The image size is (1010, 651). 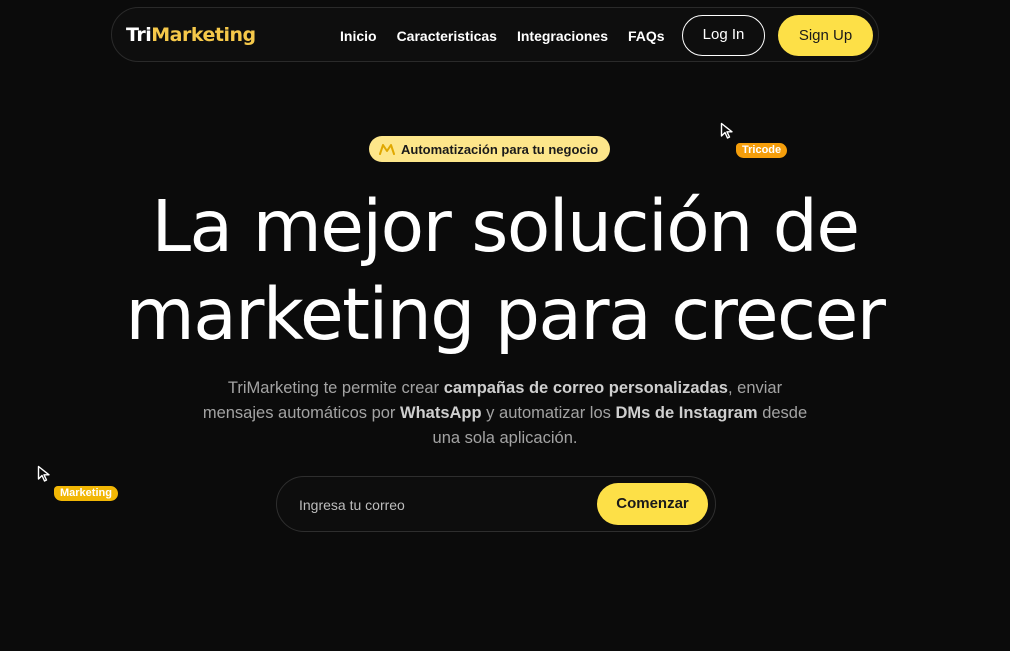 I want to click on subtitle-text: y automatizar los, so click(x=548, y=413).